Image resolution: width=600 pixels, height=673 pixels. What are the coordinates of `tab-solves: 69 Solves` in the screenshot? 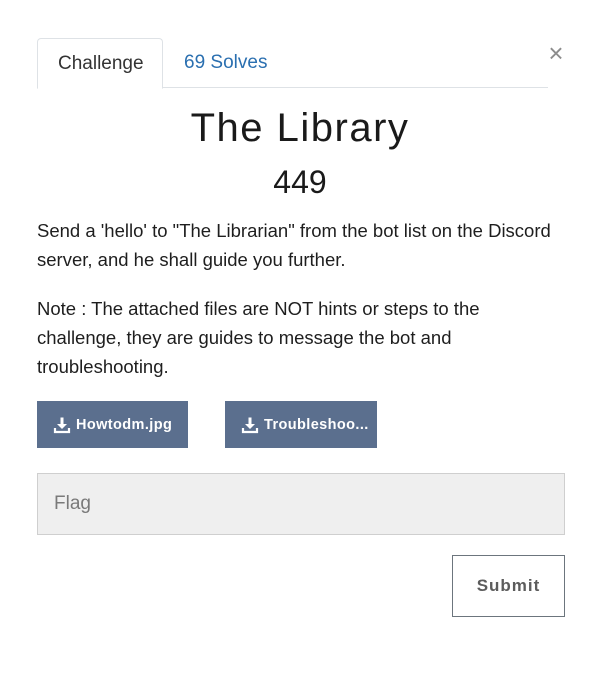 It's located at (225, 63).